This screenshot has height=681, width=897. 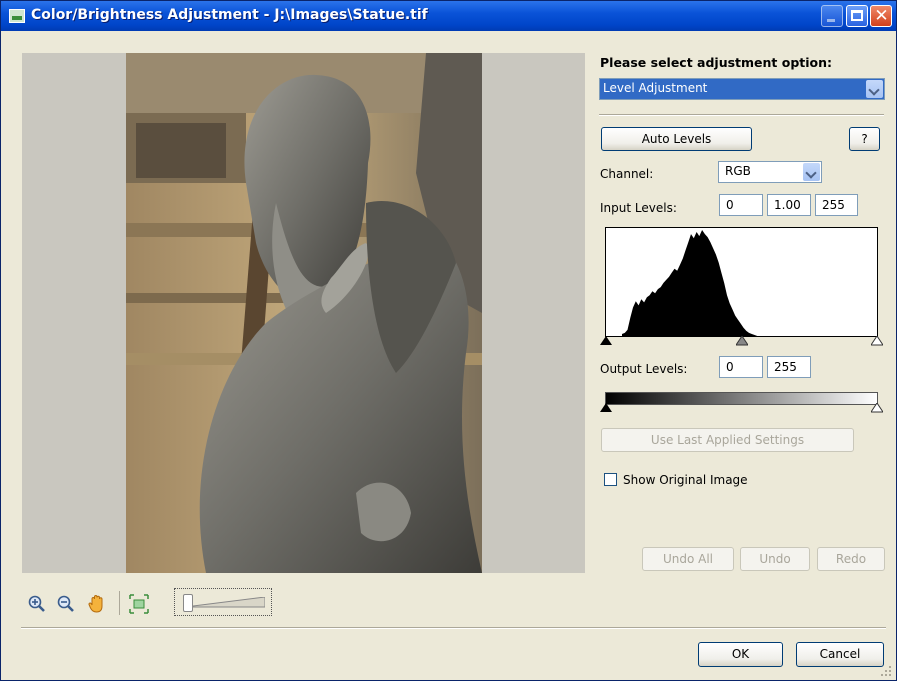 I want to click on histogram, so click(x=741, y=282).